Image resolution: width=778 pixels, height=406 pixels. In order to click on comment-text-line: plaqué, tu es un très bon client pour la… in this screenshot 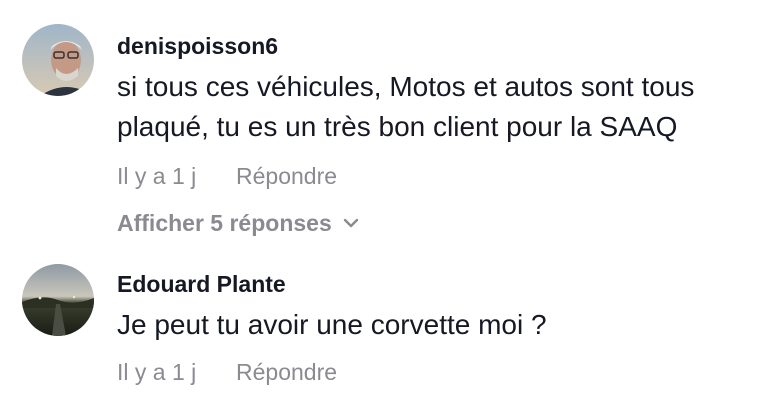, I will do `click(397, 126)`.